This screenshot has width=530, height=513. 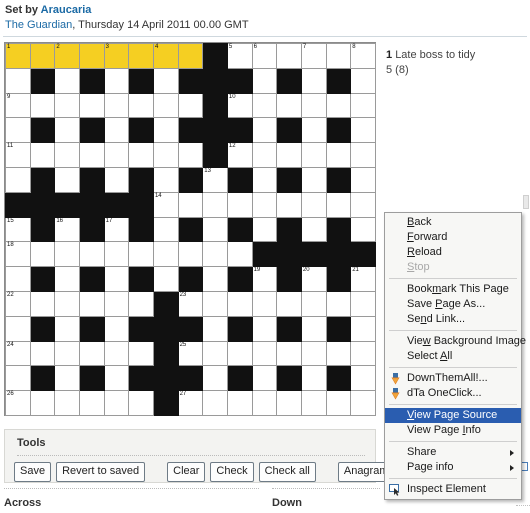 What do you see at coordinates (453, 489) in the screenshot?
I see `menu-item-inspect-element: Inspect Element` at bounding box center [453, 489].